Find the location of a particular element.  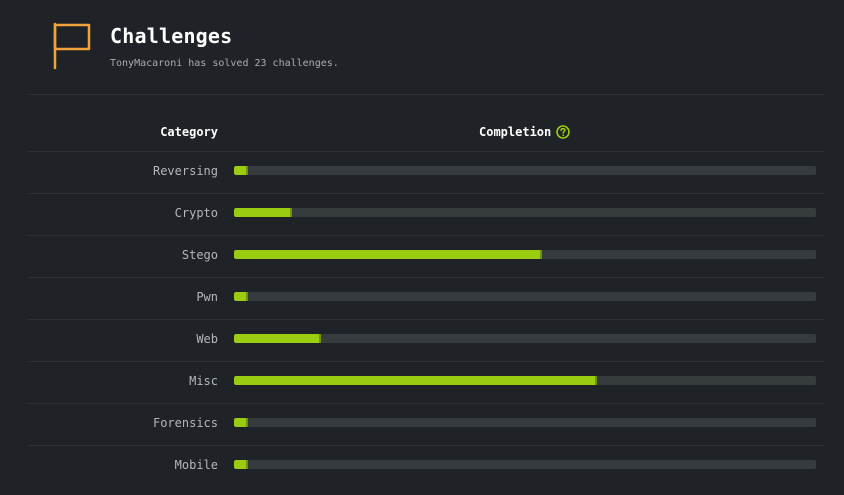

category-label: Reversing is located at coordinates (185, 171).